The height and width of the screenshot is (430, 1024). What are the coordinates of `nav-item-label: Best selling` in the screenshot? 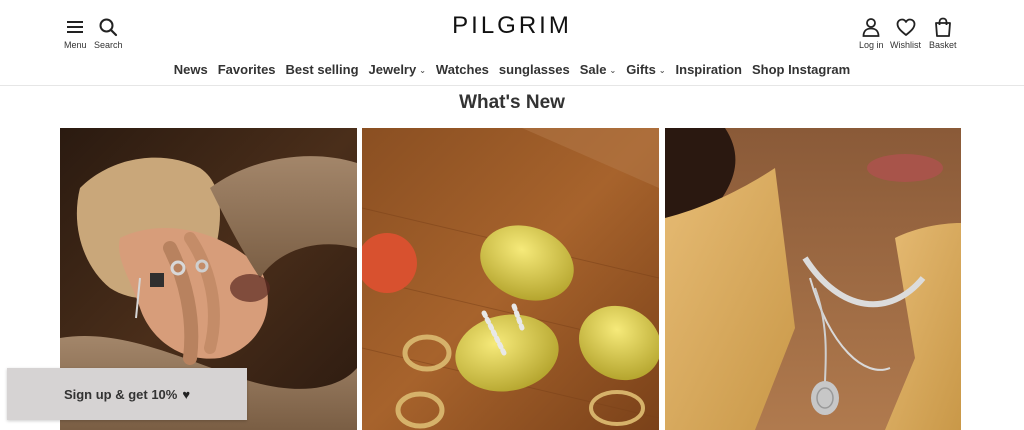 It's located at (322, 69).